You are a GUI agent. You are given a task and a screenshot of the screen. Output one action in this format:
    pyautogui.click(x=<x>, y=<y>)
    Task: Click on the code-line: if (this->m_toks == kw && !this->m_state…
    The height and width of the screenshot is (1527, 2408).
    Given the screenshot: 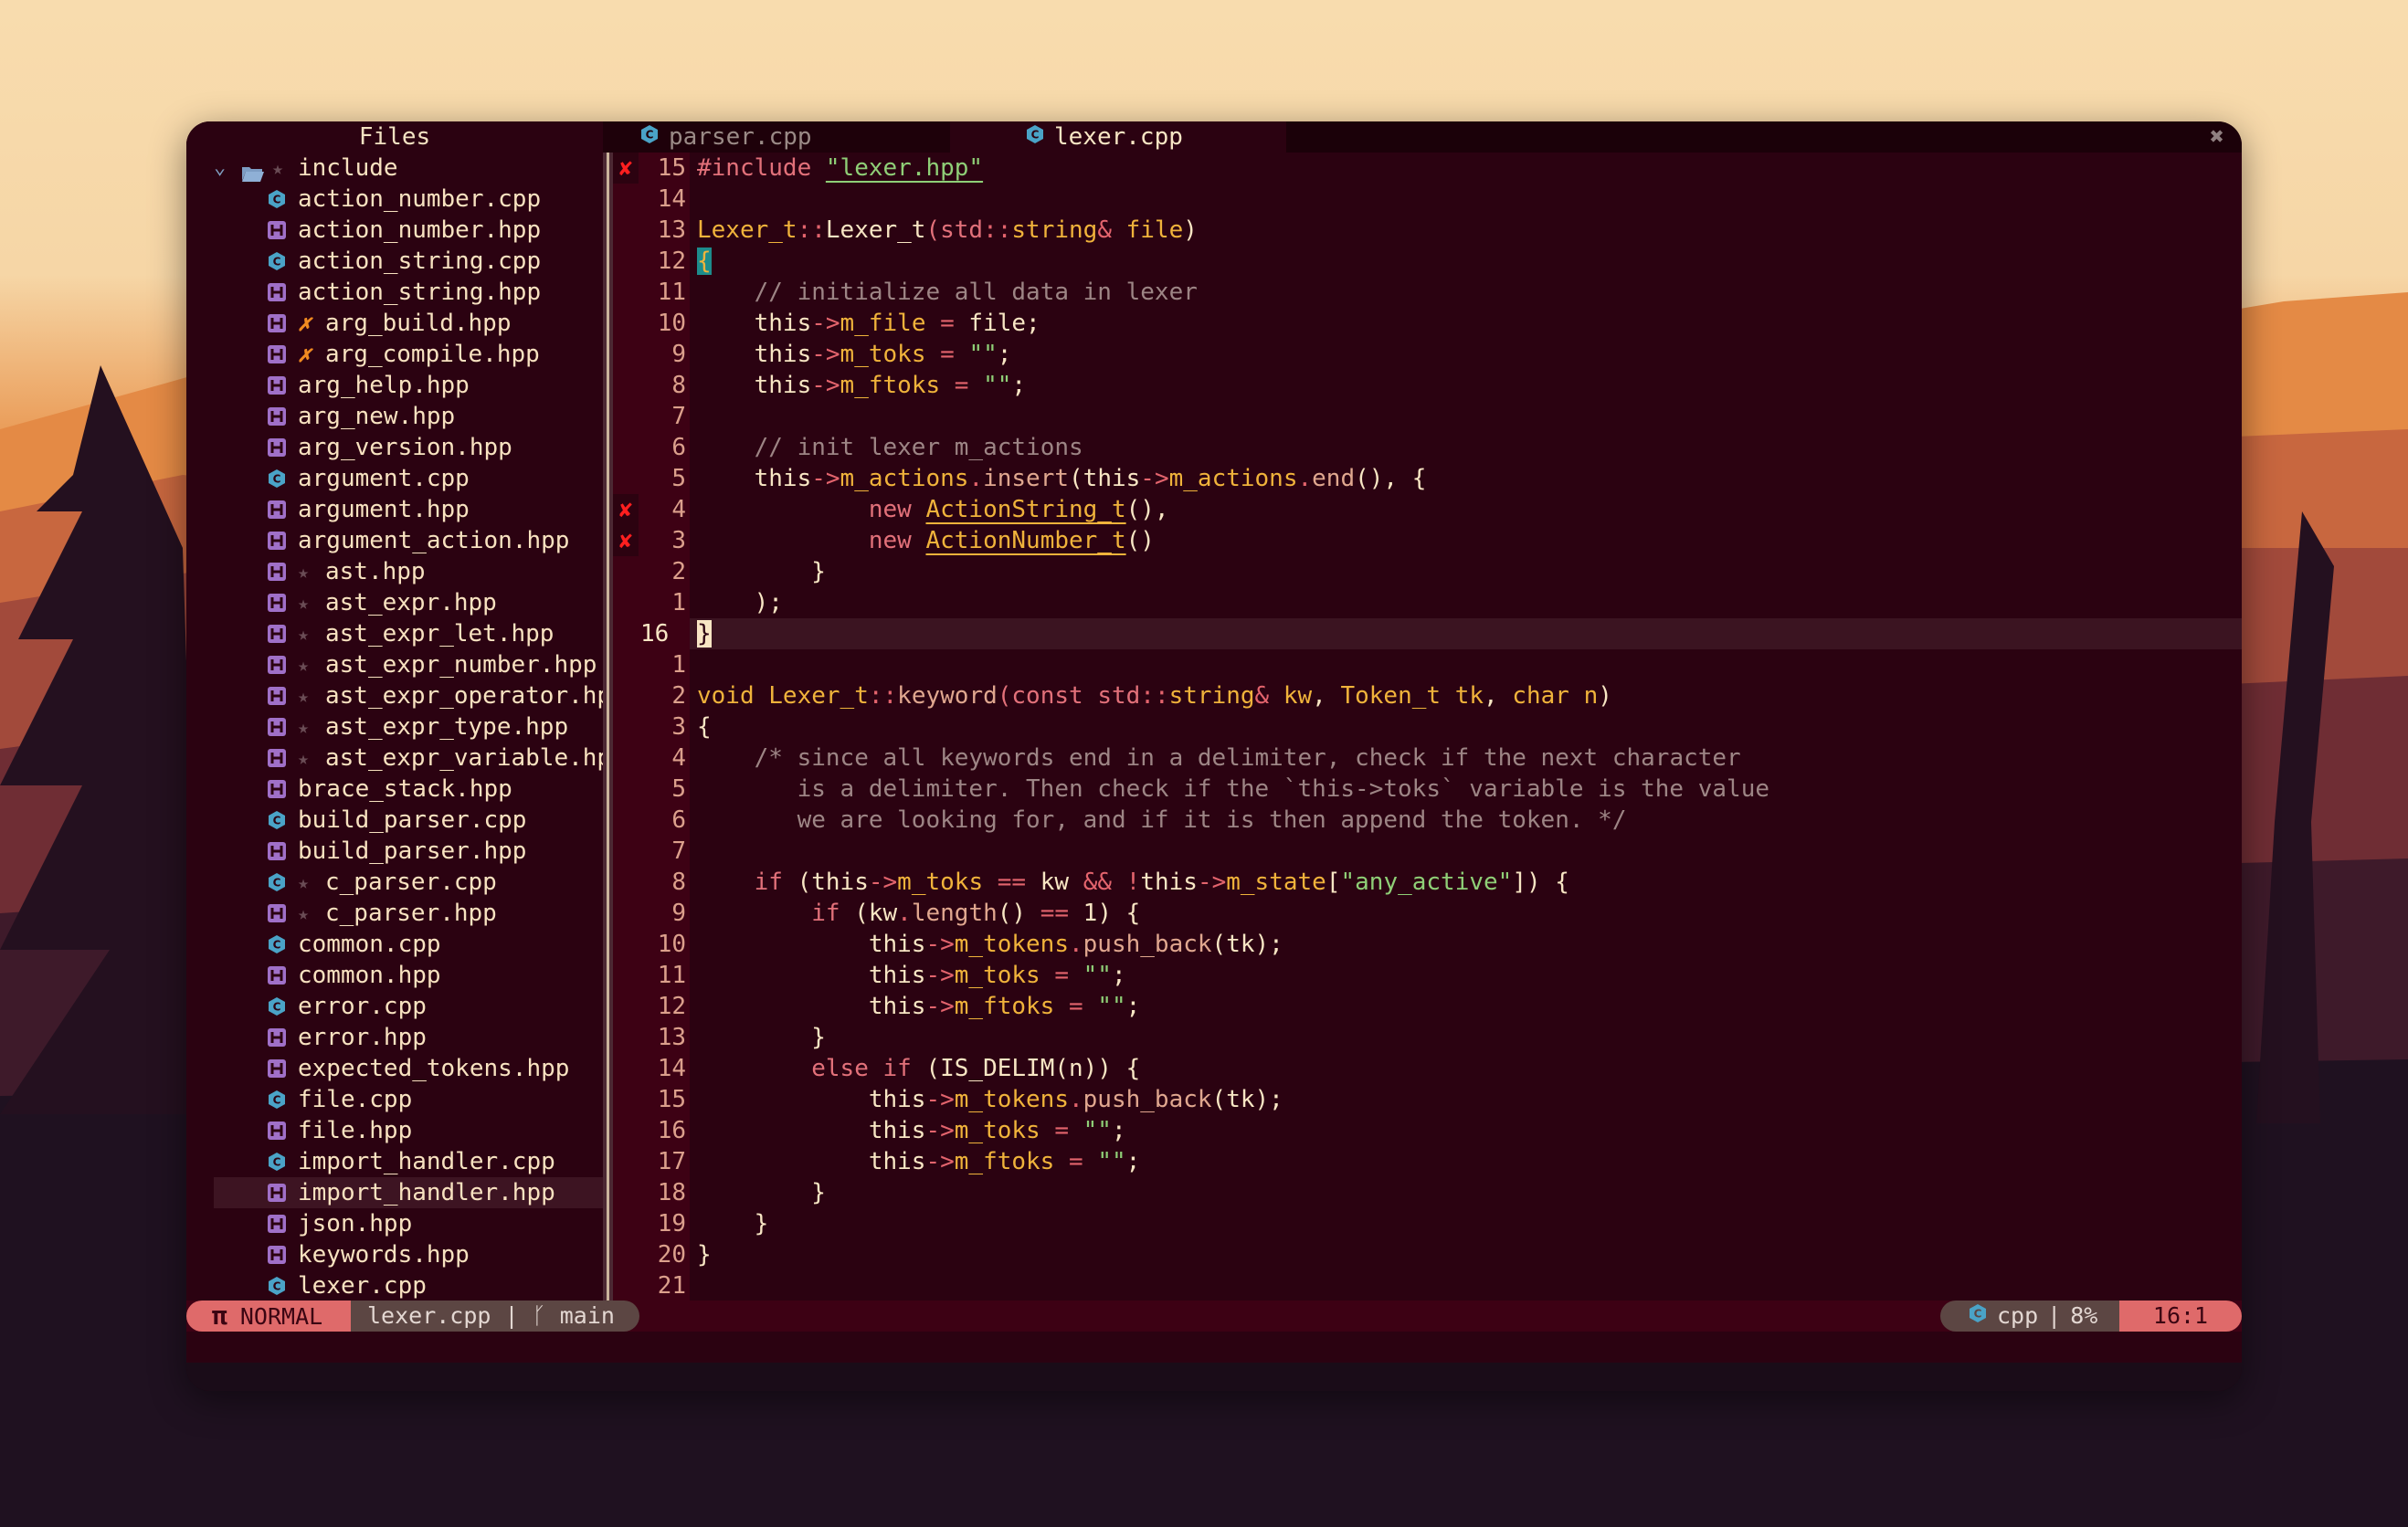 What is the action you would take?
    pyautogui.click(x=1466, y=882)
    